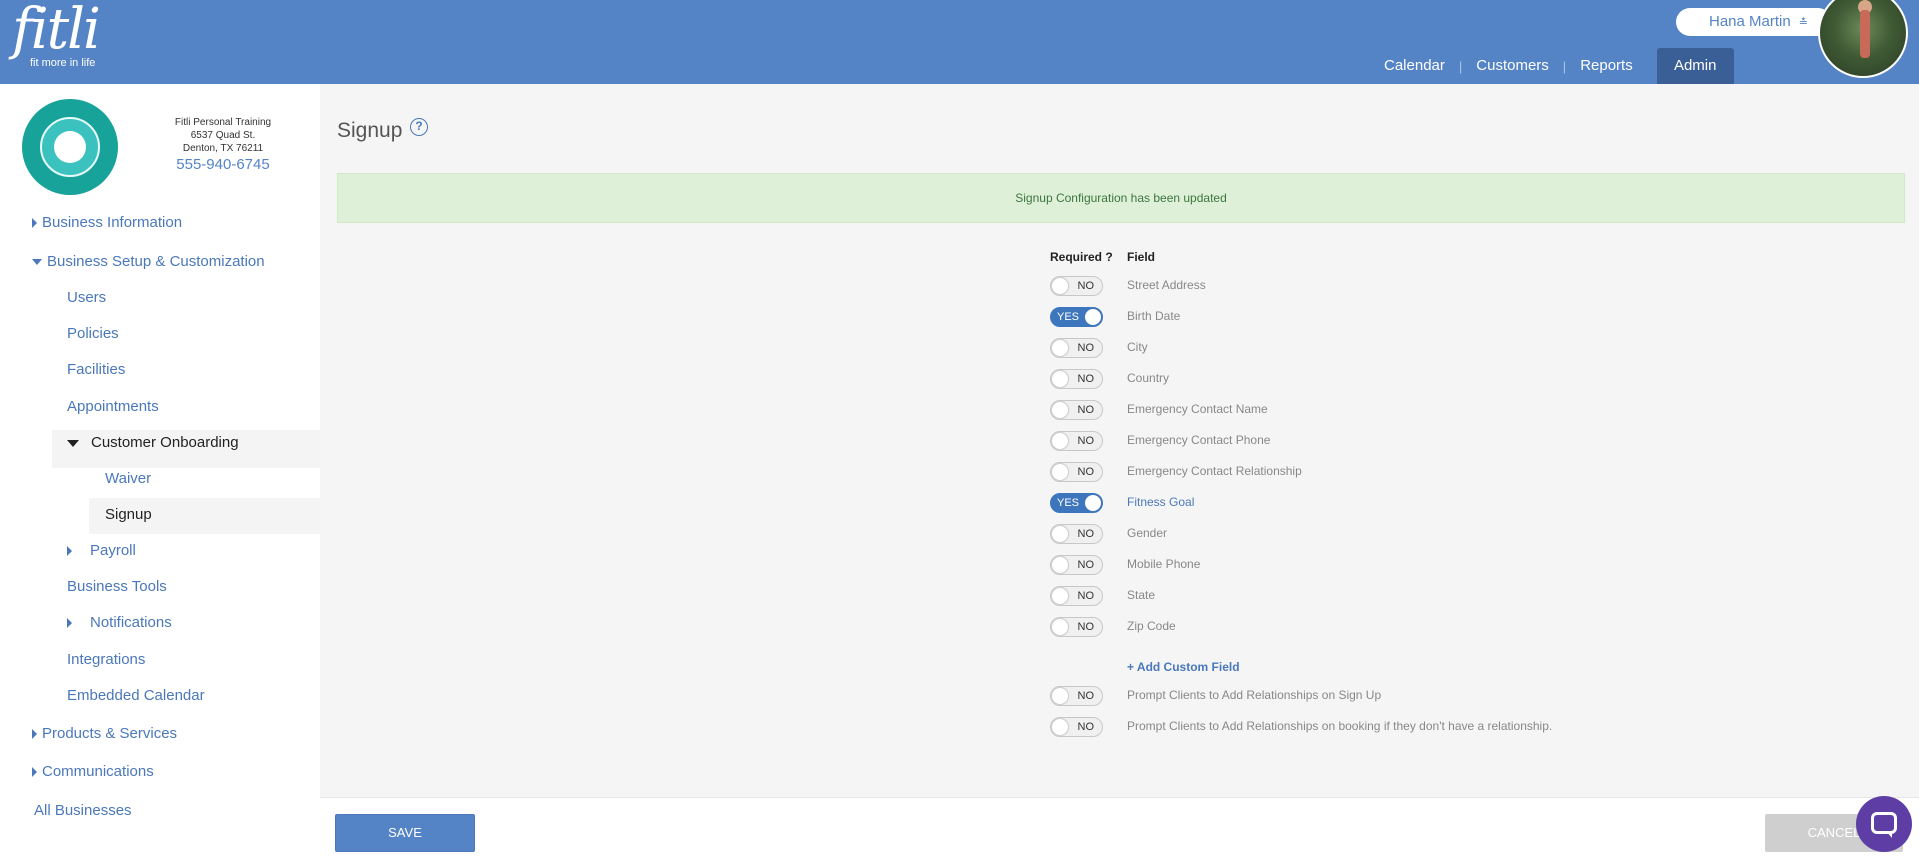 This screenshot has height=865, width=1919. Describe the element at coordinates (1166, 285) in the screenshot. I see `field-label: Street Address` at that location.